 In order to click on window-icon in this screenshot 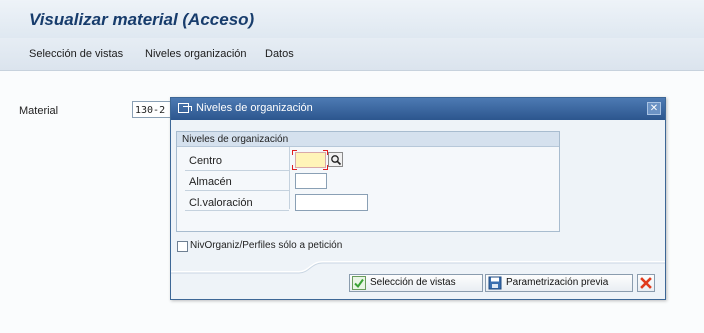, I will do `click(185, 108)`.